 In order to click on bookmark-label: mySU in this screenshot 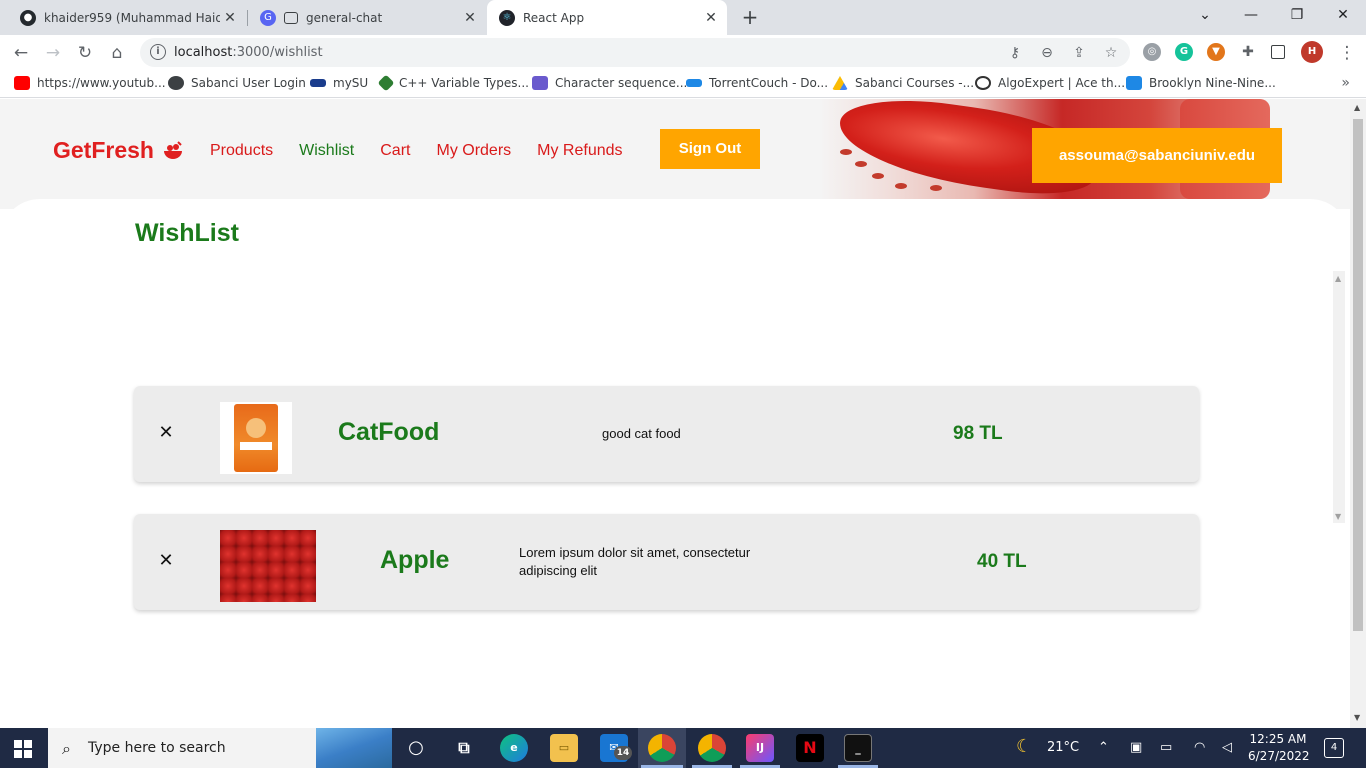, I will do `click(351, 83)`.